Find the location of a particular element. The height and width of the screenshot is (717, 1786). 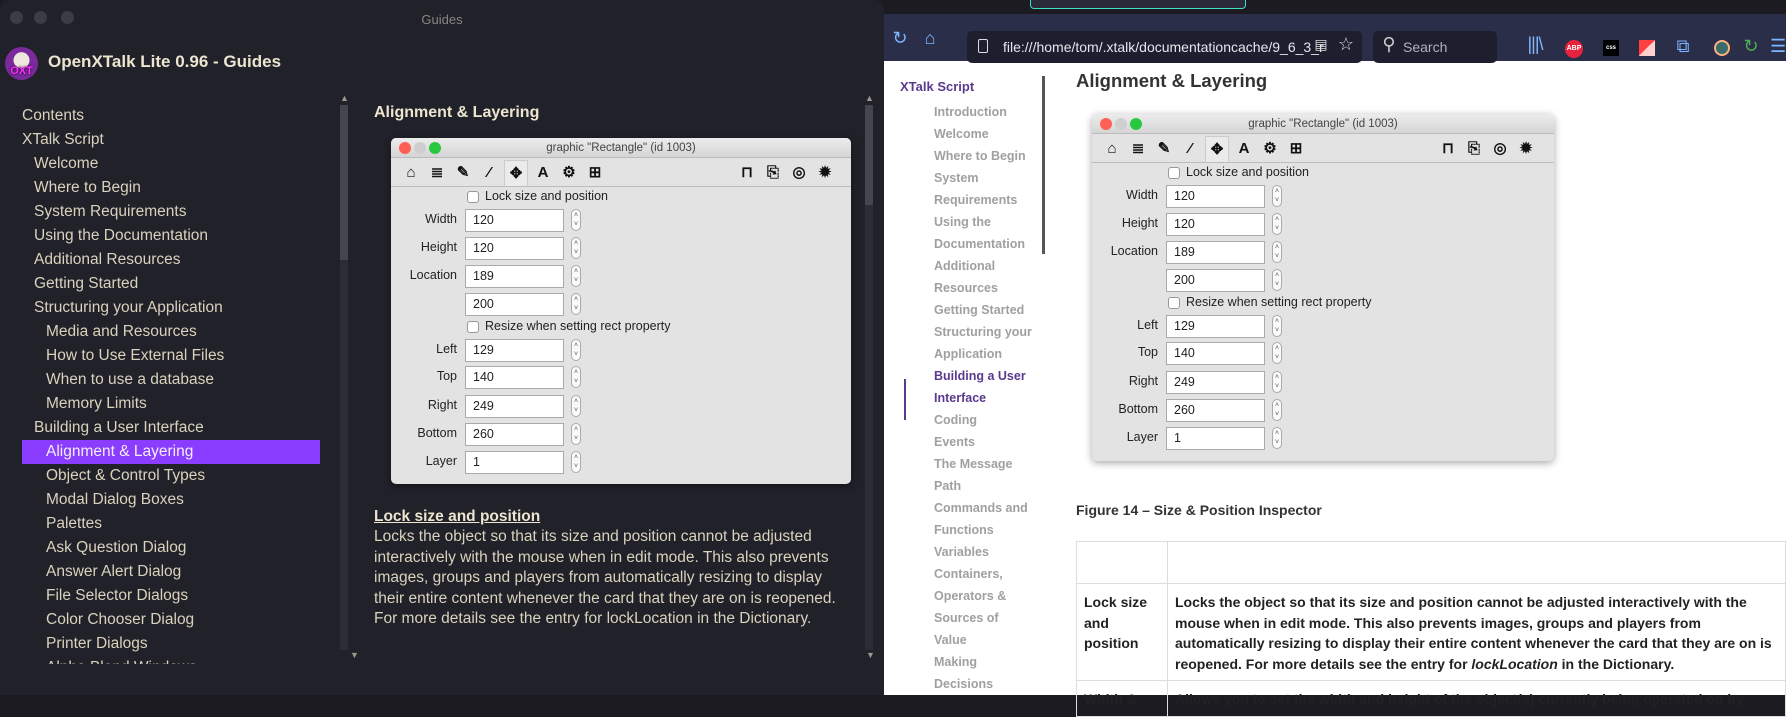

sidebar-item: Getting Started is located at coordinates (171, 284).